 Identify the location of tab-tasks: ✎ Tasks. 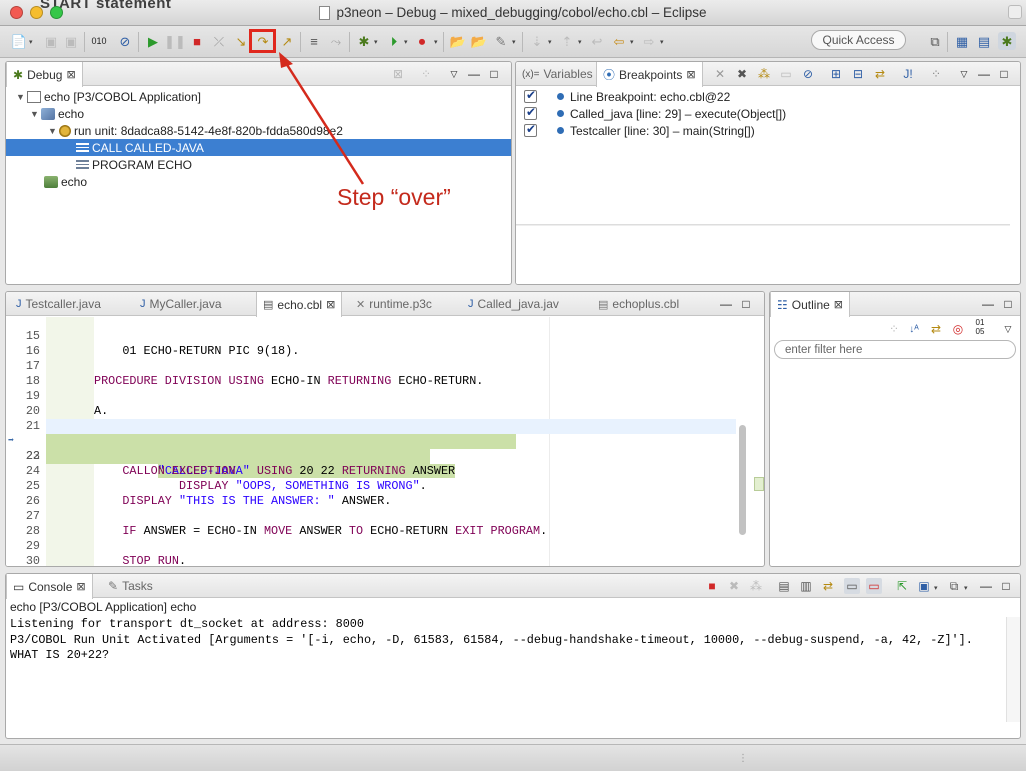
(130, 586).